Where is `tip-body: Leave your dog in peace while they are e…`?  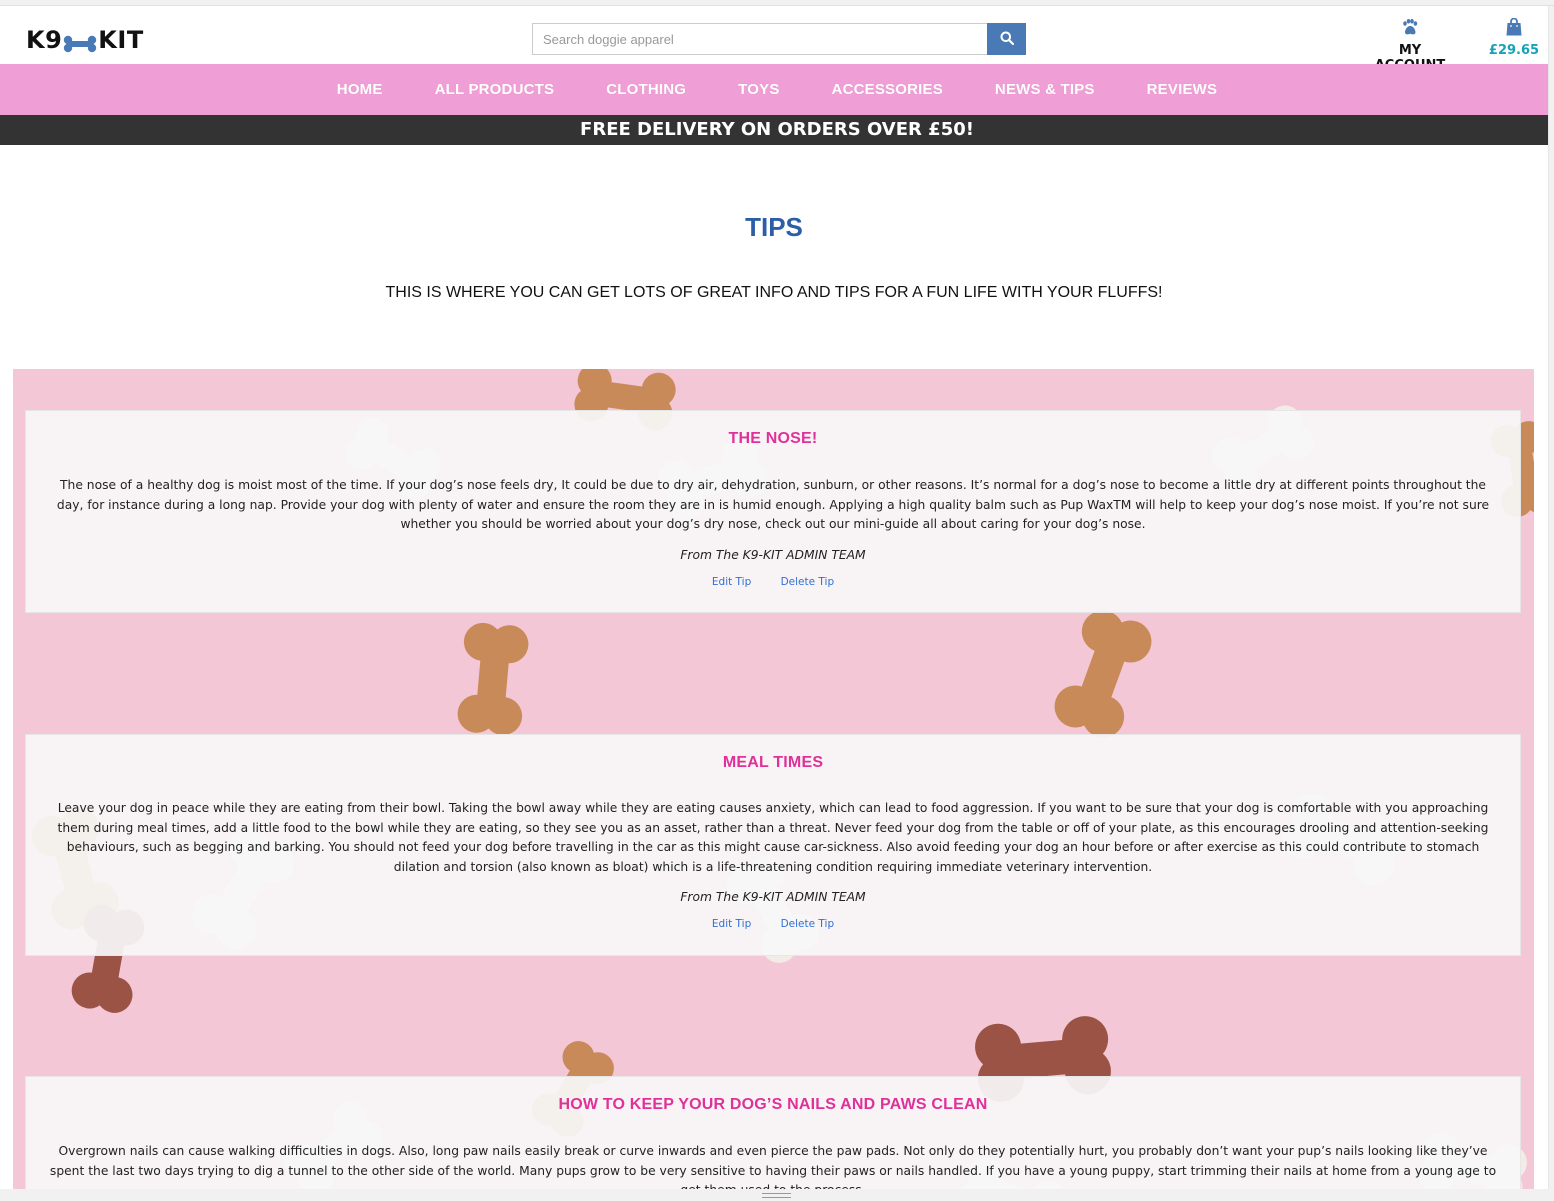 tip-body: Leave your dog in peace while they are e… is located at coordinates (773, 837).